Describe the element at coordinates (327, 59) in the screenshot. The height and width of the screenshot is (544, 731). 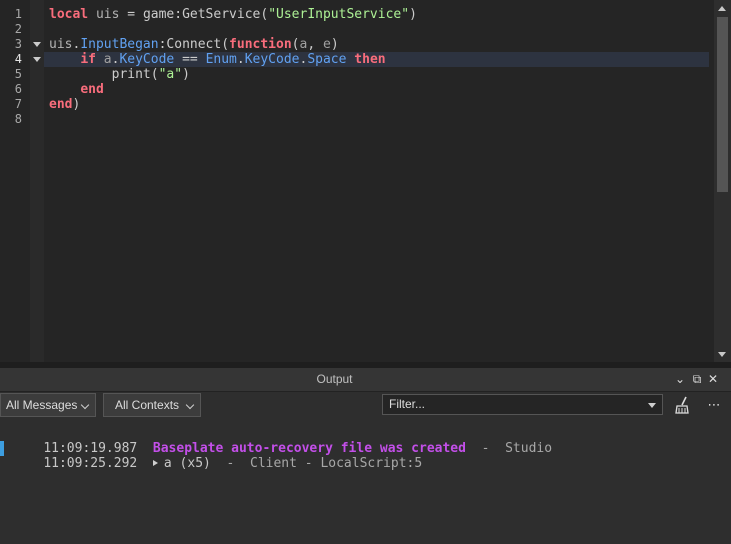
I see `code-token: Space` at that location.